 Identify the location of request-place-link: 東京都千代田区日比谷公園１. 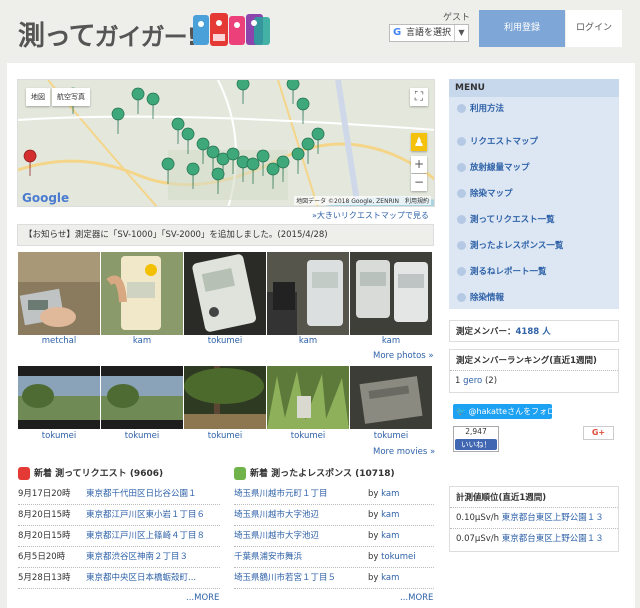
(141, 494).